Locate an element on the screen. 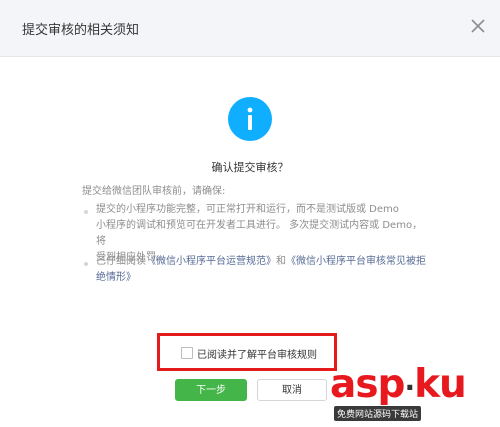 The image size is (500, 427). watermark-caption: 免费网站源码下载站 is located at coordinates (378, 413).